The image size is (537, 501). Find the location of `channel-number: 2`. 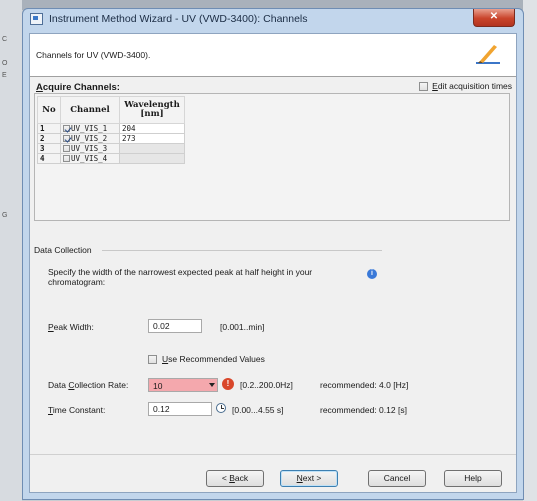

channel-number: 2 is located at coordinates (49, 138).